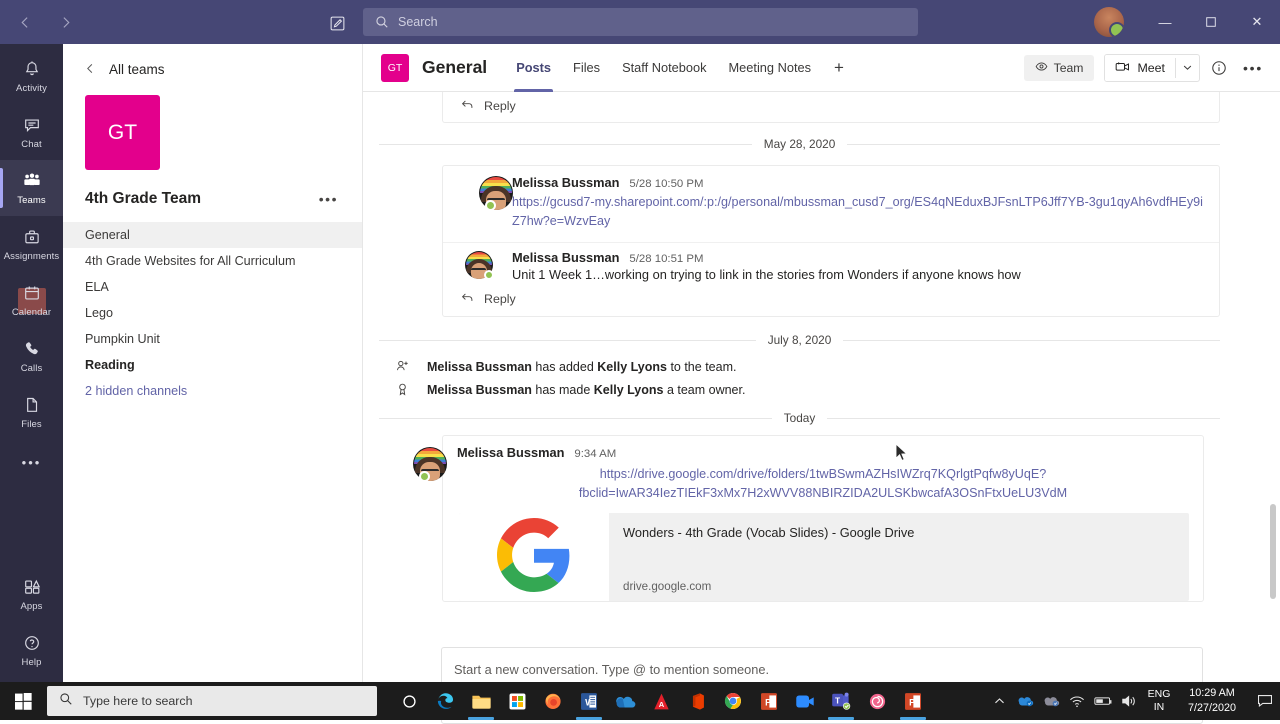 The height and width of the screenshot is (724, 1280). I want to click on rail-item-activity: Activity, so click(31, 76).